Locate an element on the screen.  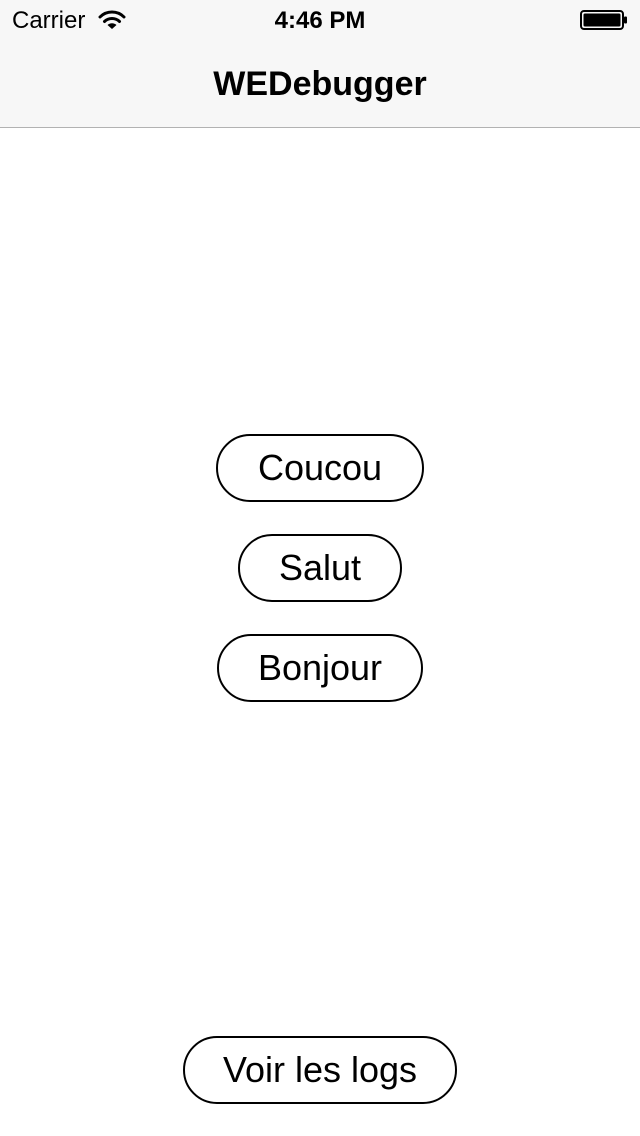
top-bar: Carrier 4:46 PM WEDebugger is located at coordinates (320, 64).